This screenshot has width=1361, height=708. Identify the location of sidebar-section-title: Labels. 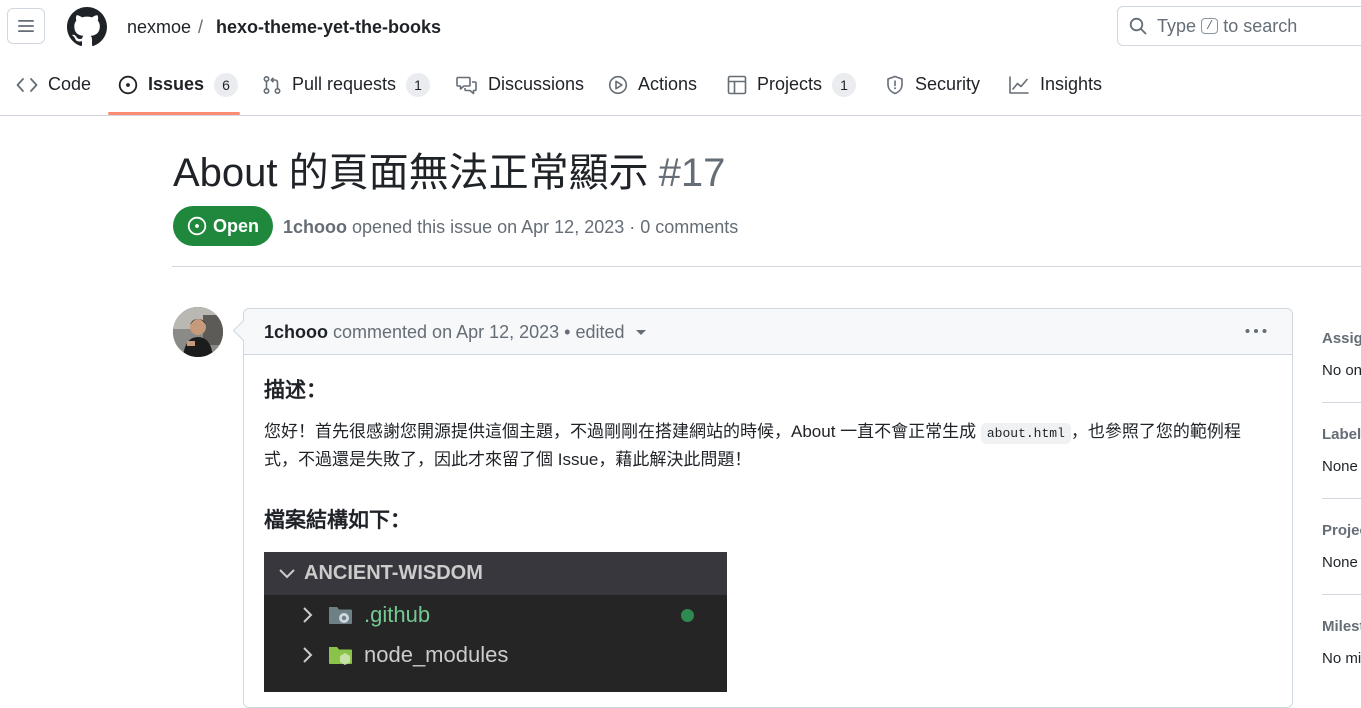
(1341, 434).